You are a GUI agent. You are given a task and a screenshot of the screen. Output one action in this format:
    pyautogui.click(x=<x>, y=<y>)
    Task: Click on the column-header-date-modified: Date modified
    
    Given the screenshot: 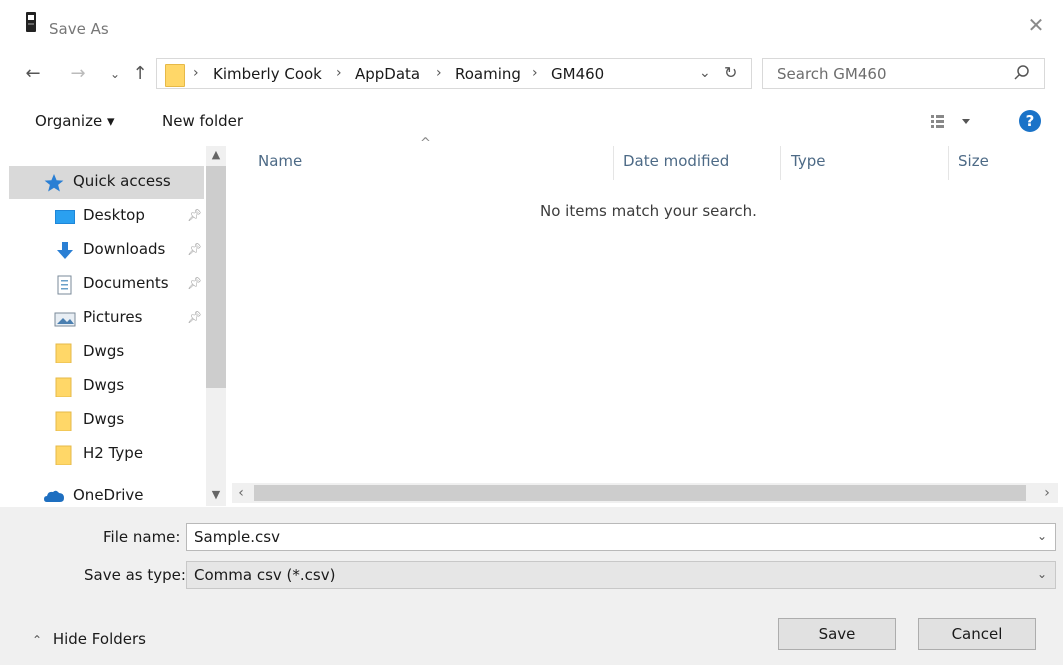 What is the action you would take?
    pyautogui.click(x=676, y=161)
    